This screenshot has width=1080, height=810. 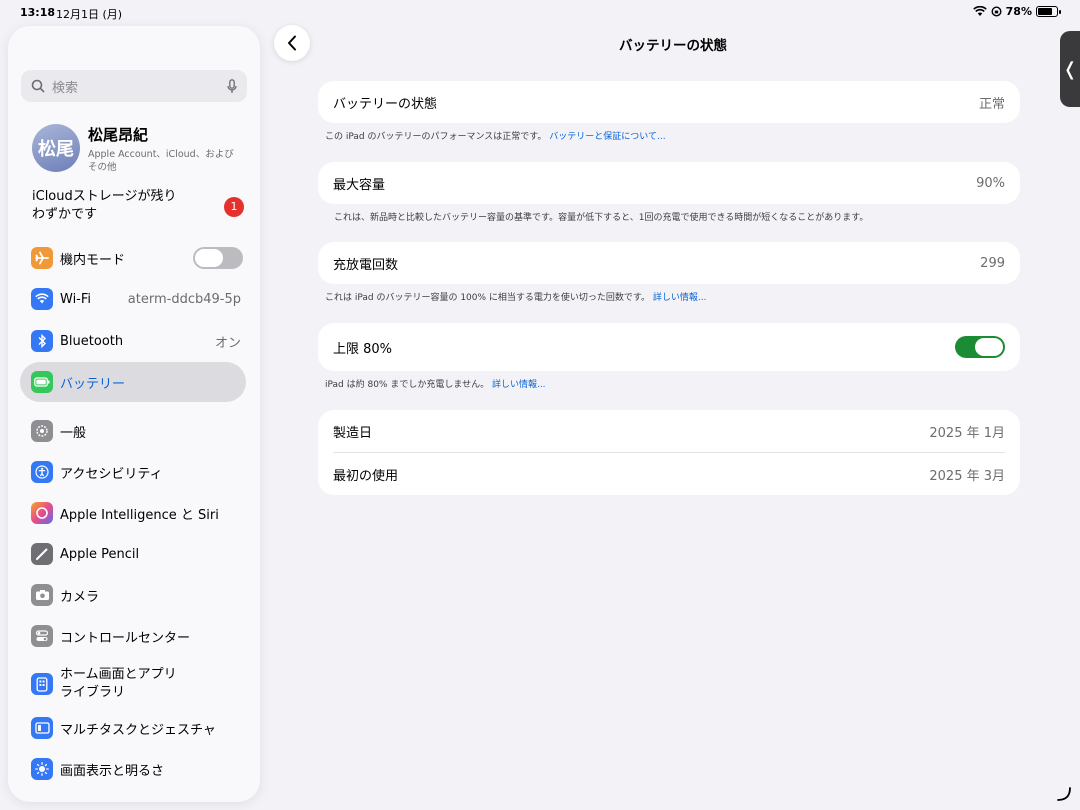 I want to click on airplane-icon, so click(x=42, y=258).